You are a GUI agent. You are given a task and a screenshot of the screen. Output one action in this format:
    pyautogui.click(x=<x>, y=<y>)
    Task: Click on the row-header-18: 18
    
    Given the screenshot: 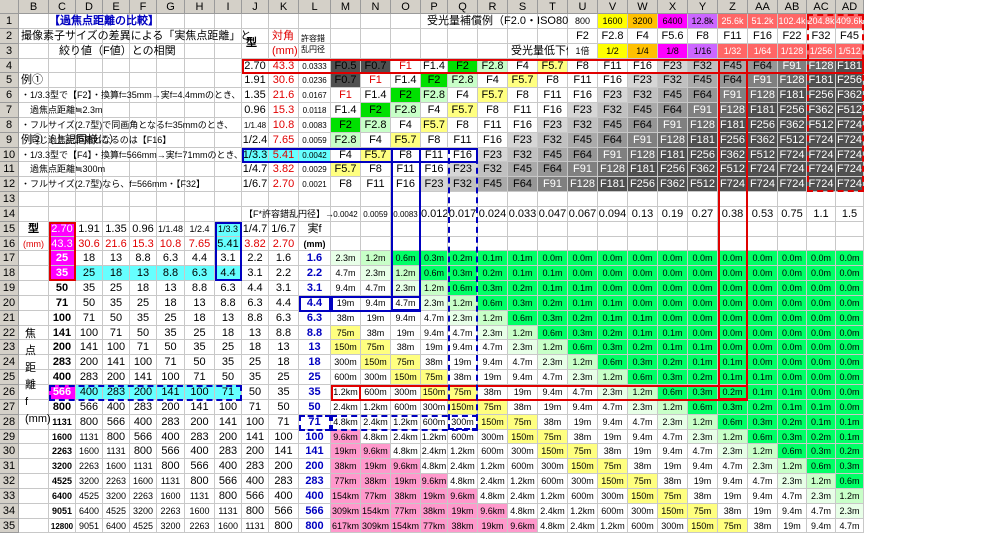 What is the action you would take?
    pyautogui.click(x=9, y=274)
    